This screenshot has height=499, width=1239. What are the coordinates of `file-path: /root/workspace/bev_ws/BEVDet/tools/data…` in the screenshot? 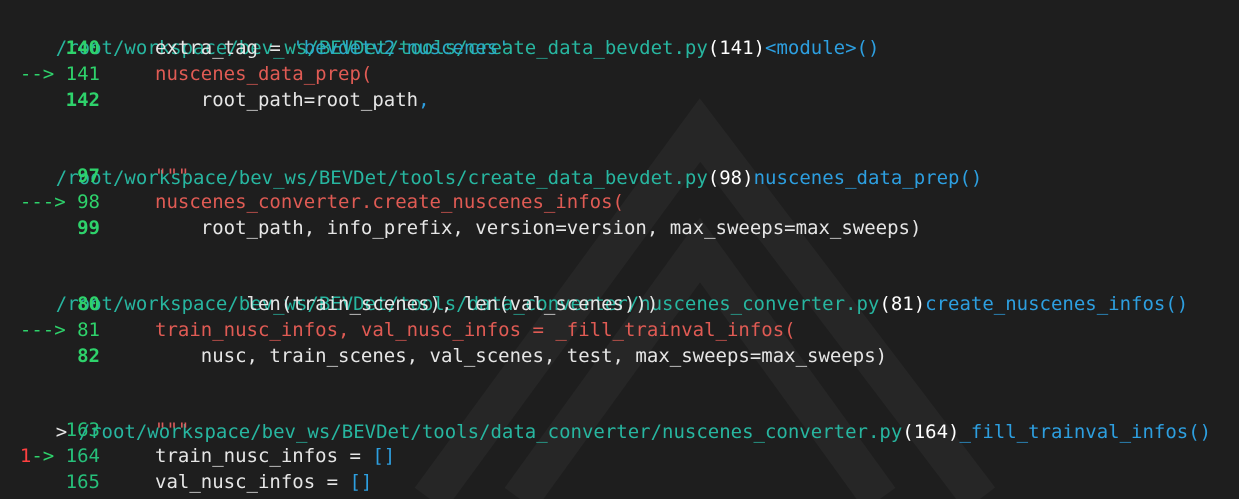 It's located at (490, 432).